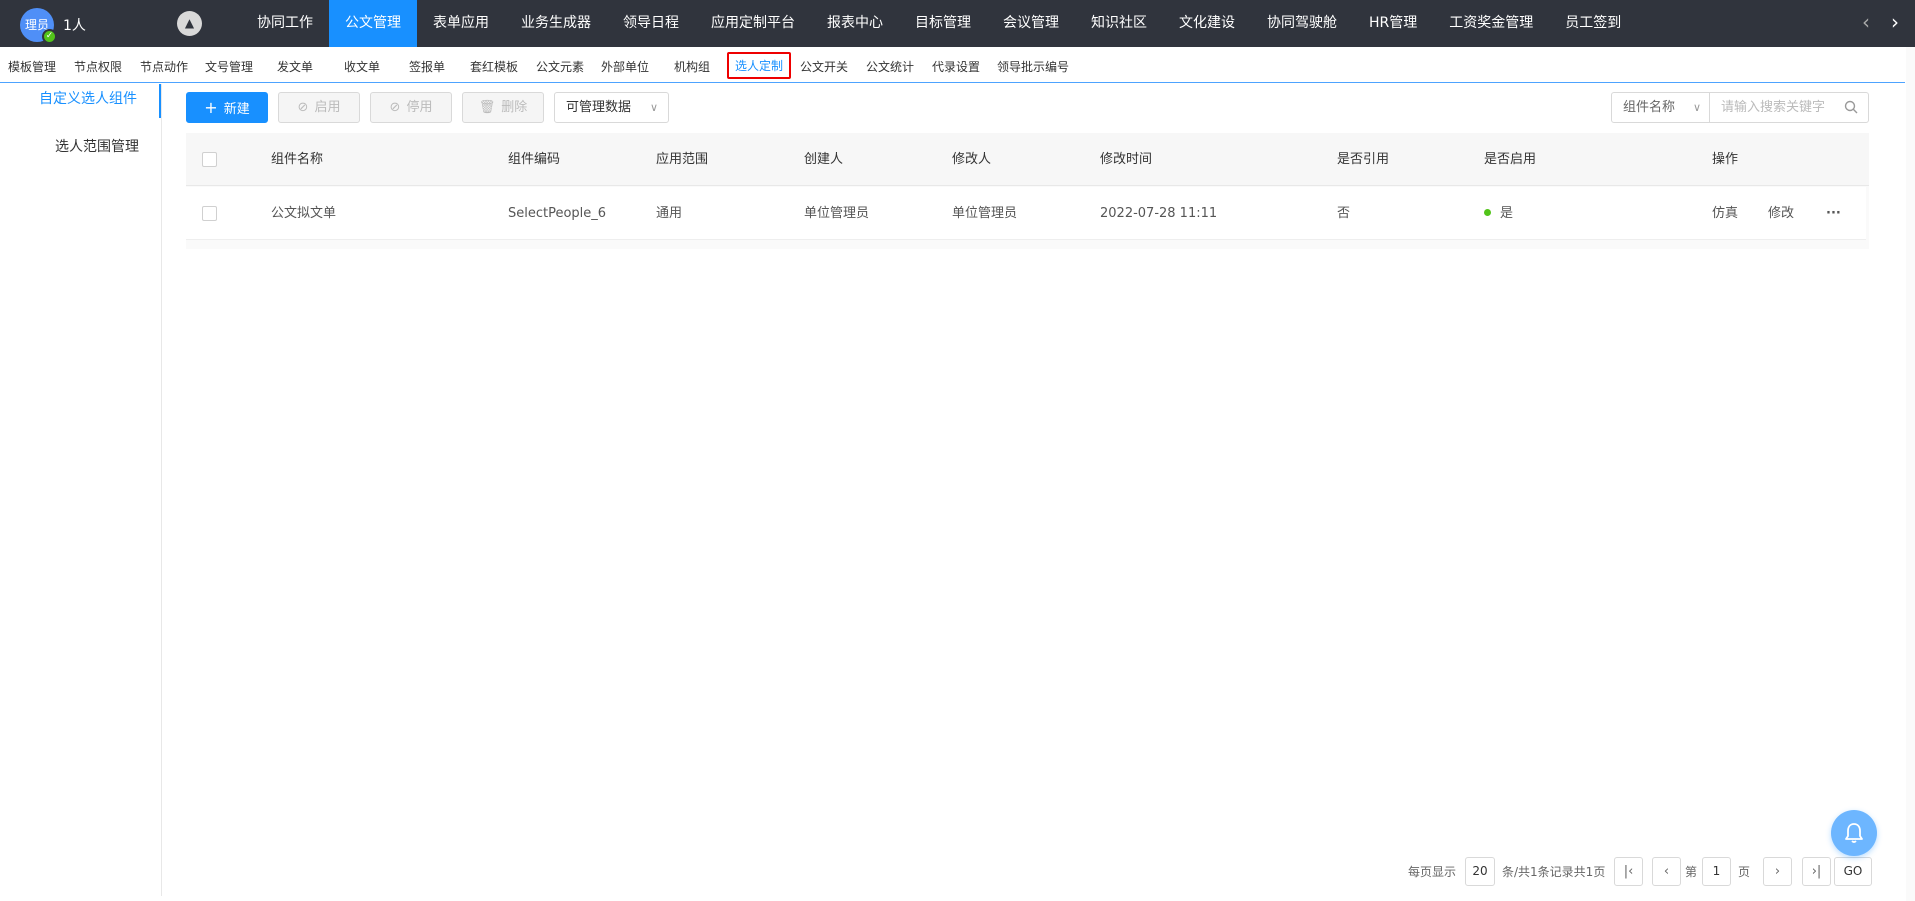 The image size is (1915, 901). Describe the element at coordinates (487, 107) in the screenshot. I see `trash-icon: 🗑` at that location.